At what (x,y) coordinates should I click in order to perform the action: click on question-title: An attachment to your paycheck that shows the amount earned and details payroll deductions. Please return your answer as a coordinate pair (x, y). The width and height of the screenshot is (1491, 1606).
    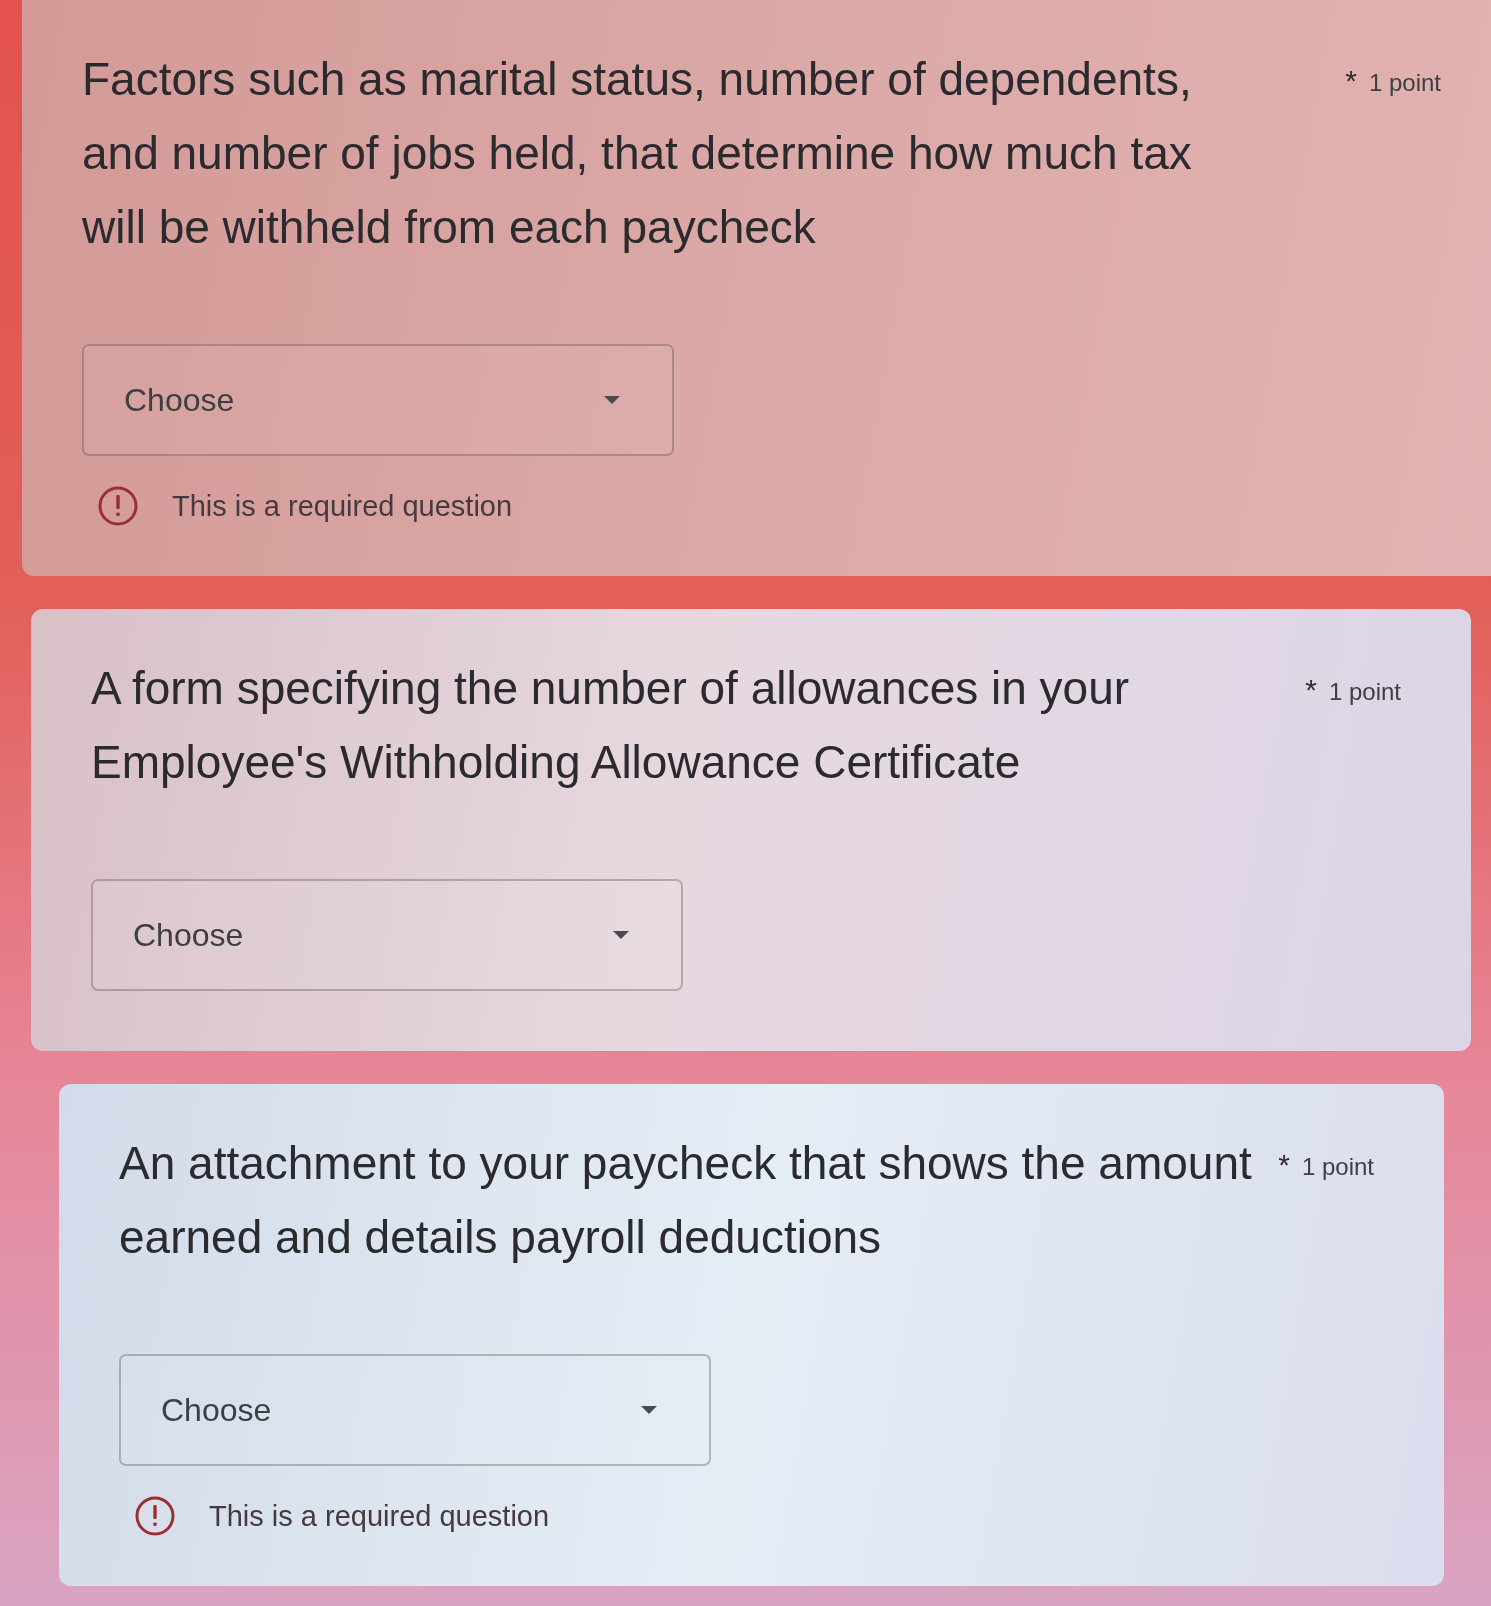
    Looking at the image, I should click on (686, 1200).